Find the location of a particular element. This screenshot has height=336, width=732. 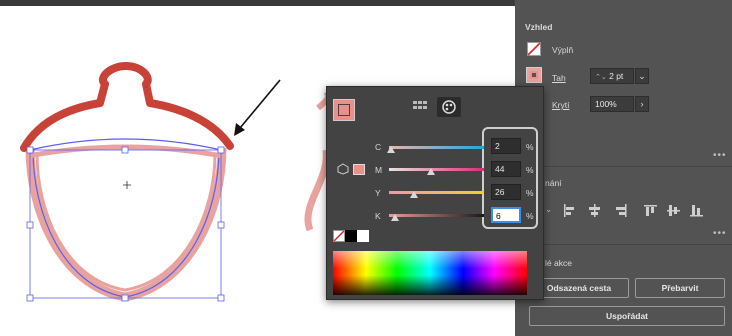

handle-tl is located at coordinates (30, 150).